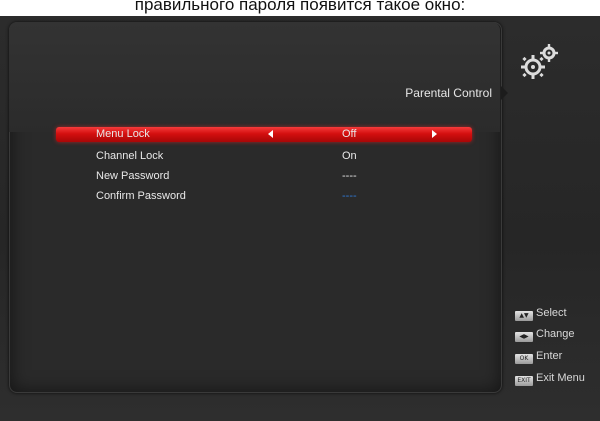 Image resolution: width=600 pixels, height=421 pixels. I want to click on legend-label: Enter, so click(549, 356).